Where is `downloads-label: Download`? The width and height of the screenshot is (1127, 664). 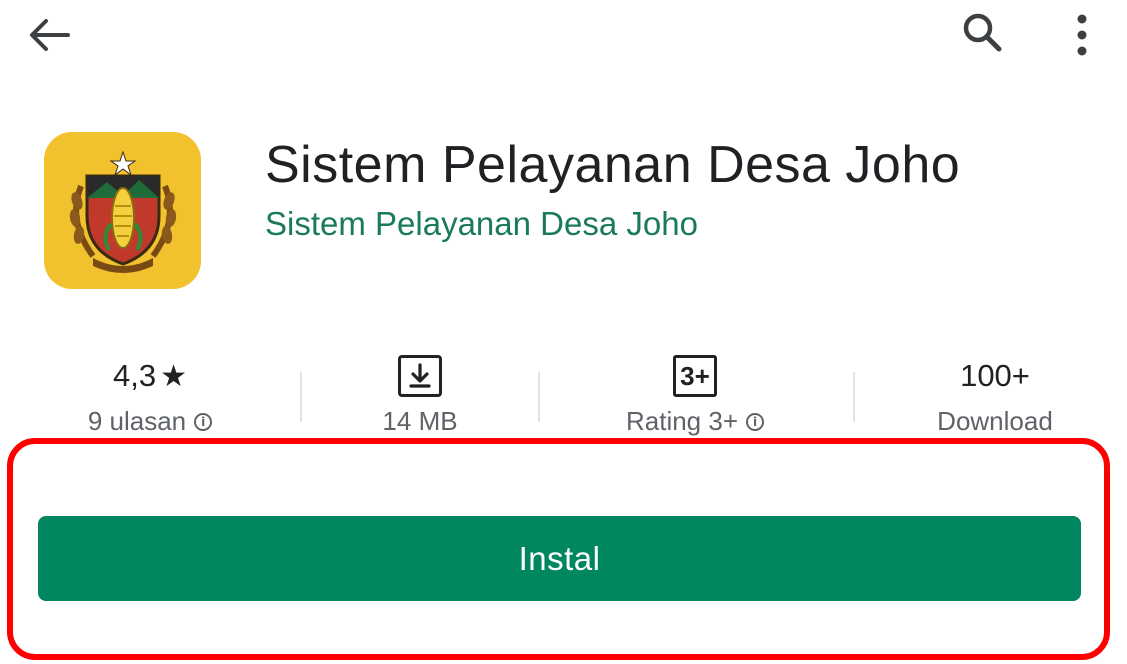 downloads-label: Download is located at coordinates (995, 421).